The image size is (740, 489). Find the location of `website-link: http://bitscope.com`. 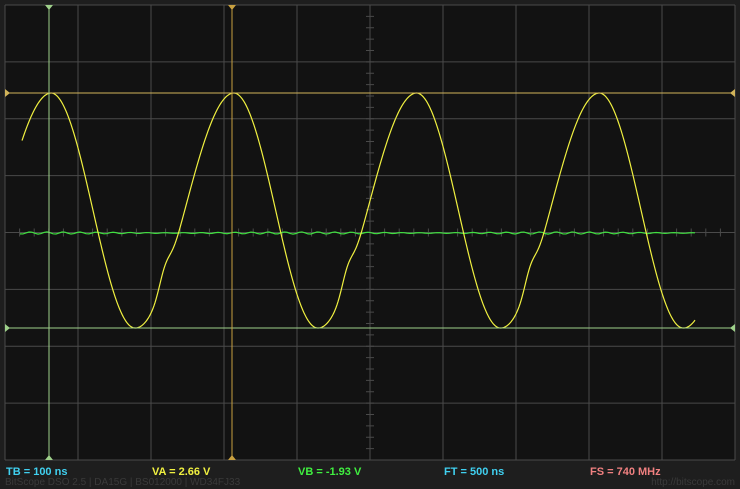

website-link: http://bitscope.com is located at coordinates (693, 483).